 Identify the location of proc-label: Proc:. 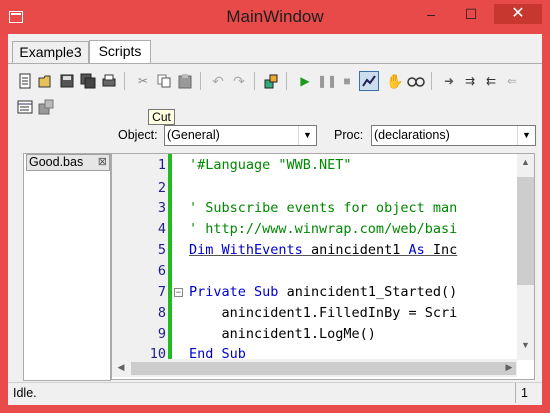
(349, 135).